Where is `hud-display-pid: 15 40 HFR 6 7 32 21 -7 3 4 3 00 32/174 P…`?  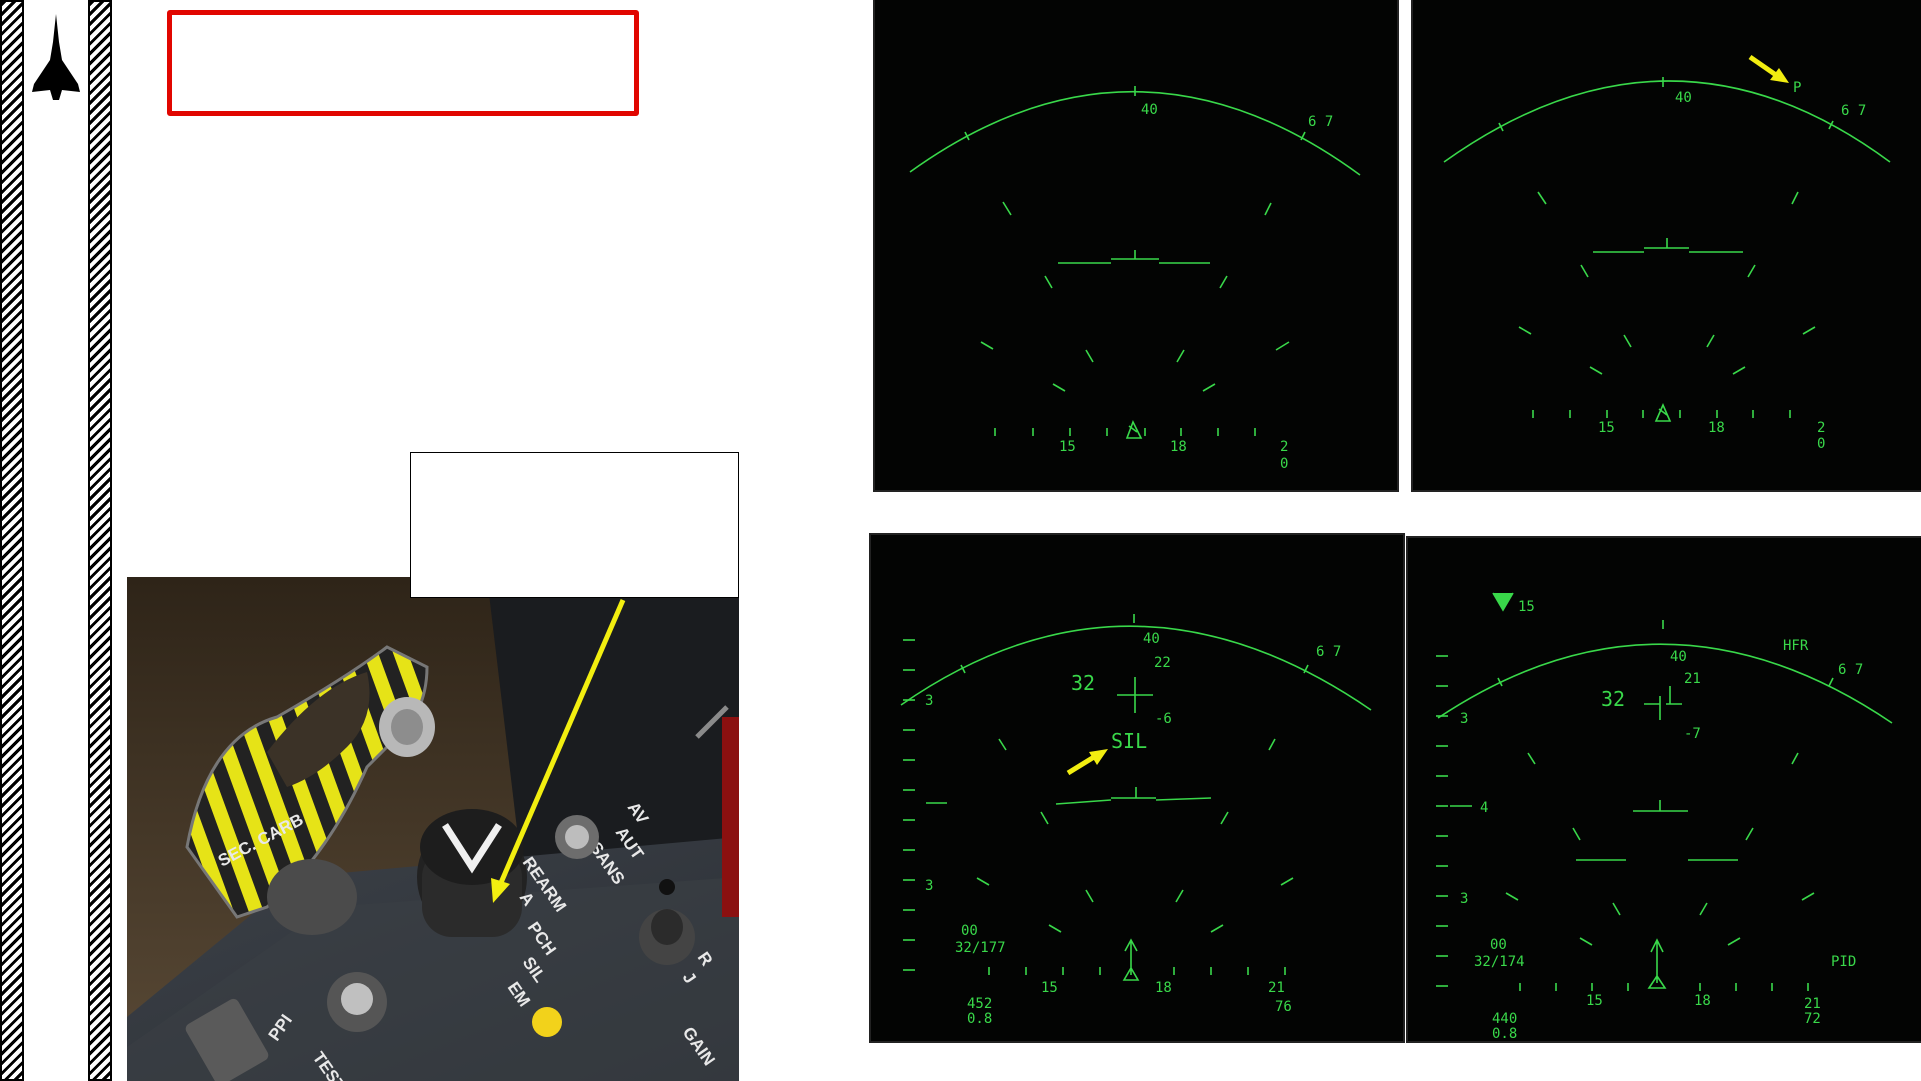 hud-display-pid: 15 40 HFR 6 7 32 21 -7 3 4 3 00 32/174 P… is located at coordinates (1664, 789).